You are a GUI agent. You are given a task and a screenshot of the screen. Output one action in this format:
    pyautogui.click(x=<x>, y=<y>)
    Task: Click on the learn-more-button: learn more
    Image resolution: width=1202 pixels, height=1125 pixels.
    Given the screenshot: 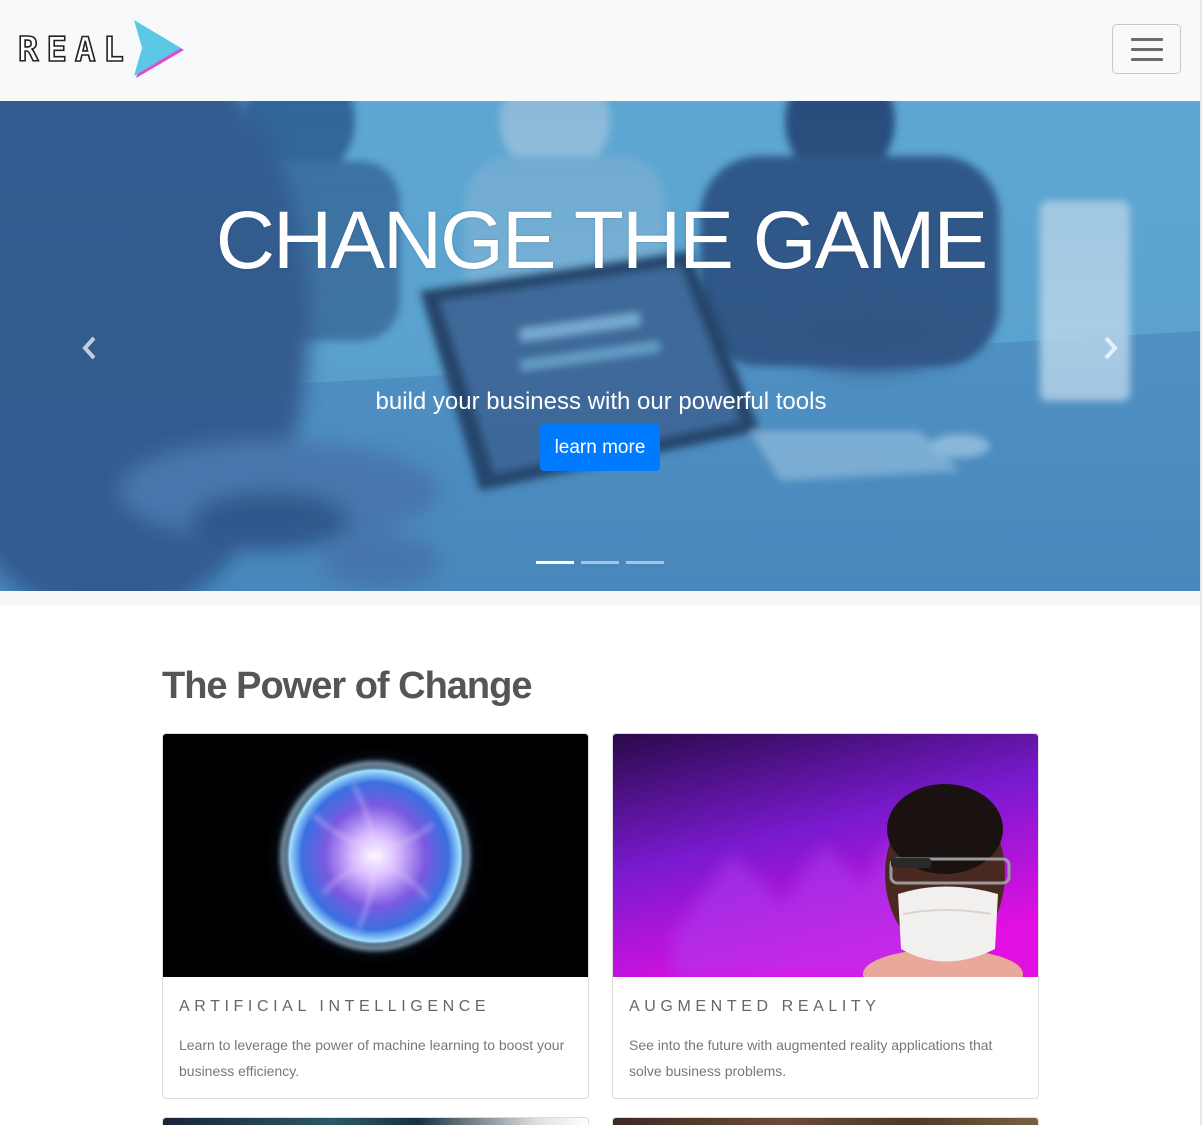 What is the action you would take?
    pyautogui.click(x=600, y=447)
    